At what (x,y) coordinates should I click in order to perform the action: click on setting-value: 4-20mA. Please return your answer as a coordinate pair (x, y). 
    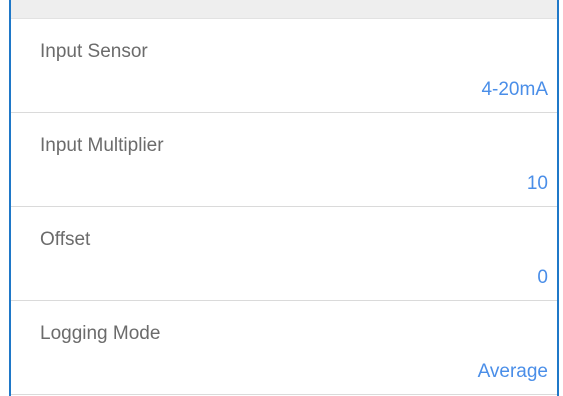
    Looking at the image, I should click on (514, 89).